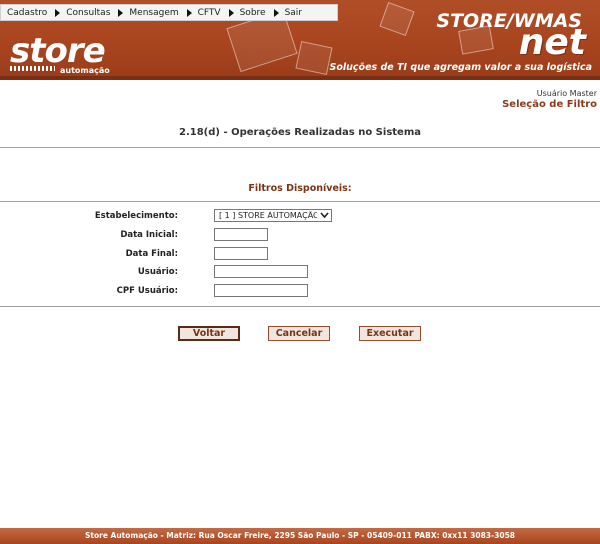 The height and width of the screenshot is (544, 600). I want to click on user-label: Usuário Master, so click(566, 93).